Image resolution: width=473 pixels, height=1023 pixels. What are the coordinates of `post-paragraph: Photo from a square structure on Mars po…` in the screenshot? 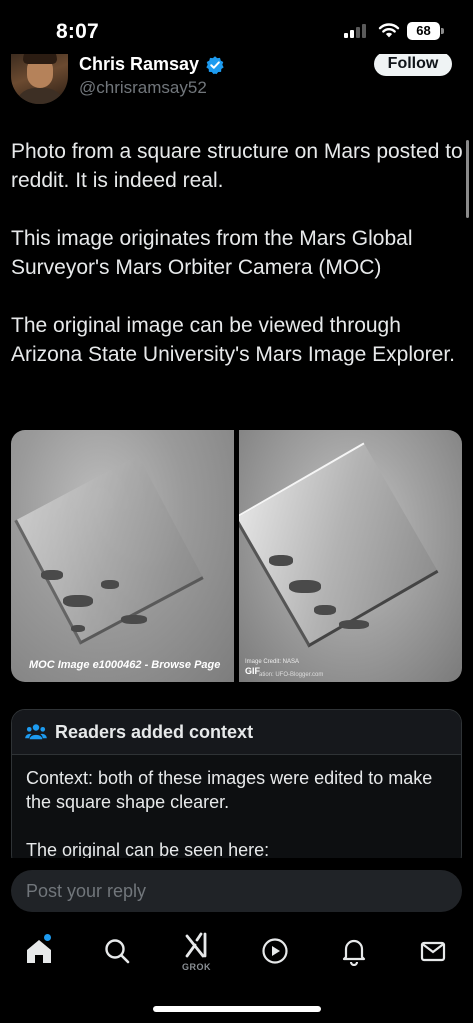 It's located at (237, 166).